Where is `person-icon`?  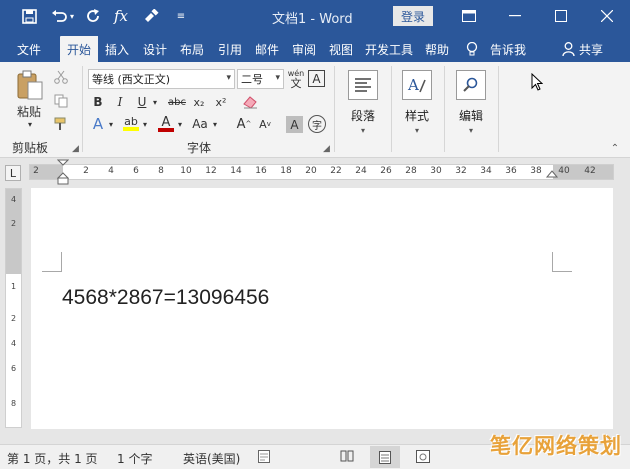 person-icon is located at coordinates (568, 49).